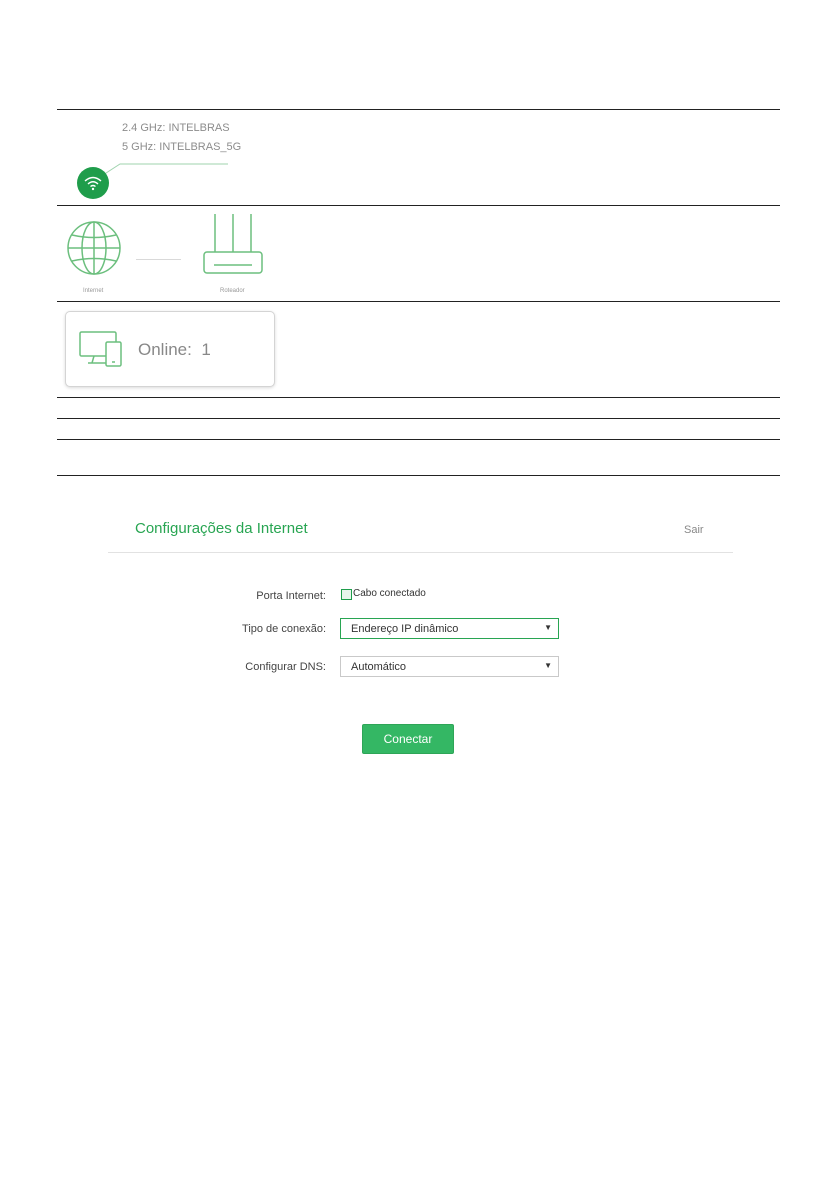 The image size is (839, 1191). What do you see at coordinates (94, 248) in the screenshot?
I see `globe-icon` at bounding box center [94, 248].